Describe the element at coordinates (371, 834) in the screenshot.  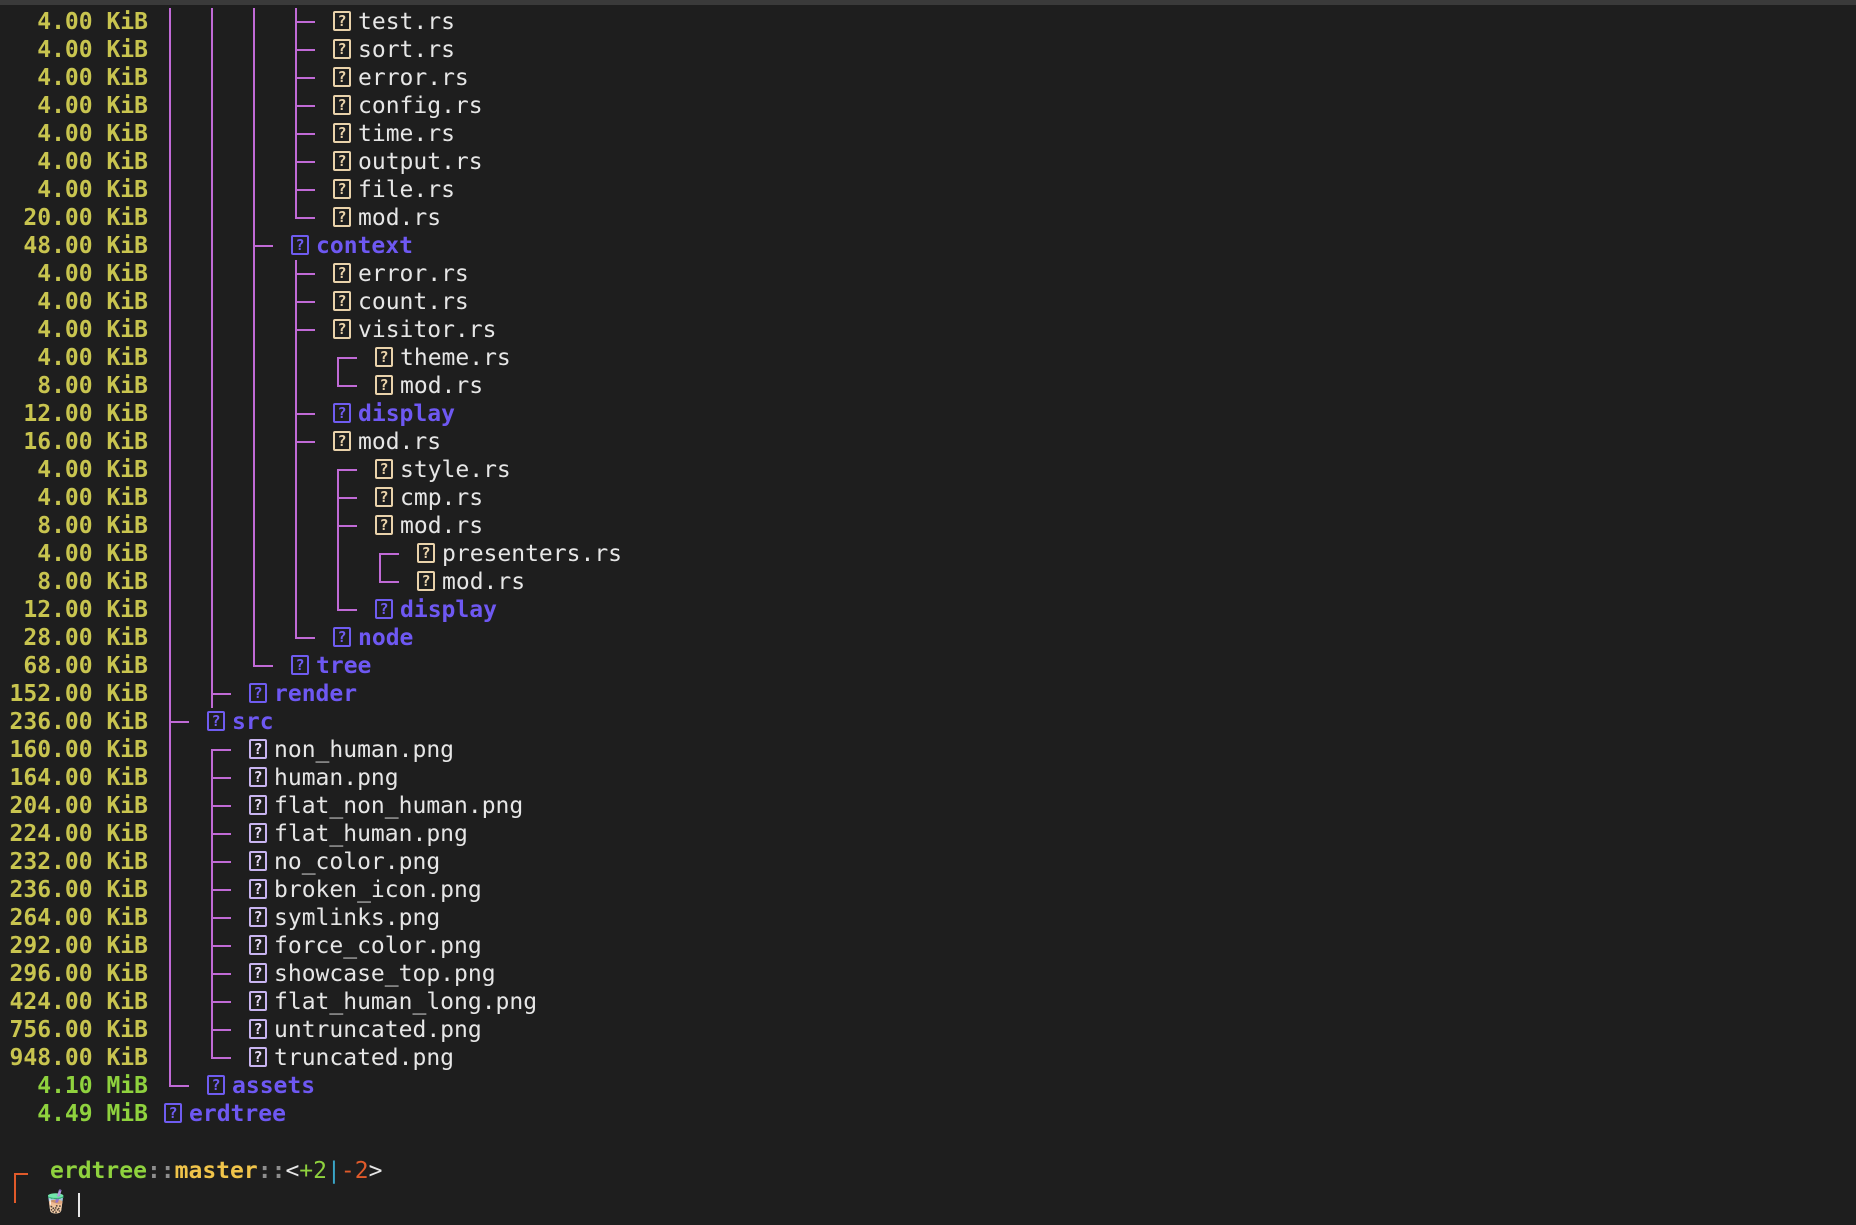
I see `file-name: flat_human.png` at that location.